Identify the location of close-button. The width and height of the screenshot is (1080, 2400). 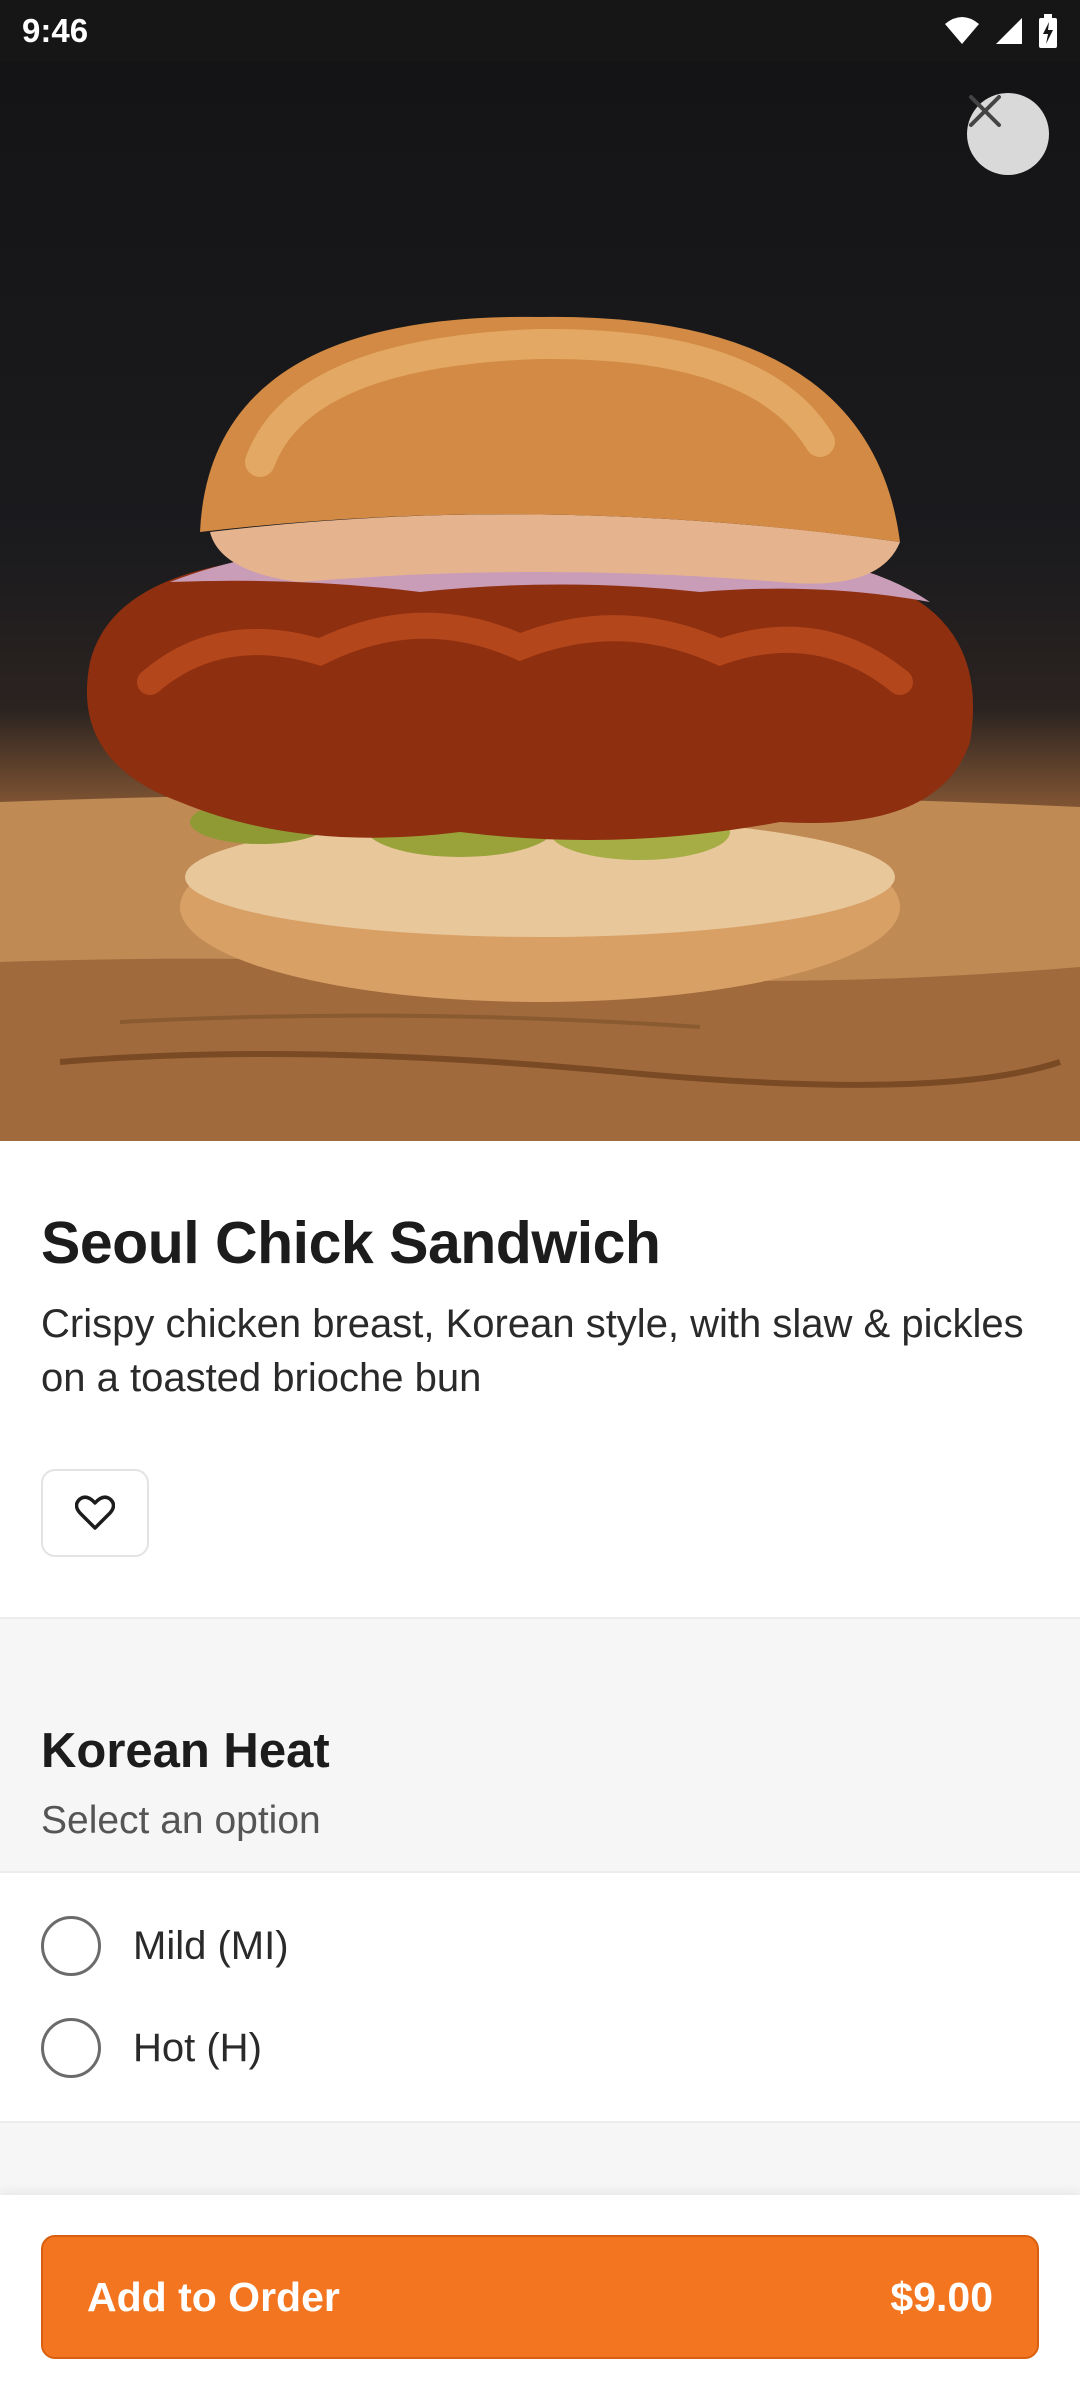
(1008, 134).